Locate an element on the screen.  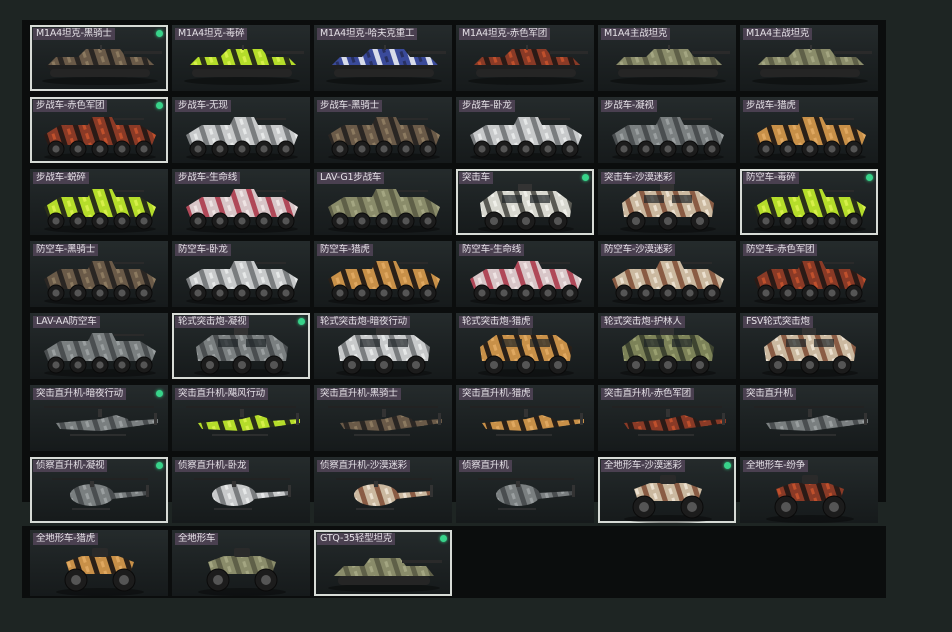
vehicle-tile: 防空车-毒碎 is located at coordinates (809, 202).